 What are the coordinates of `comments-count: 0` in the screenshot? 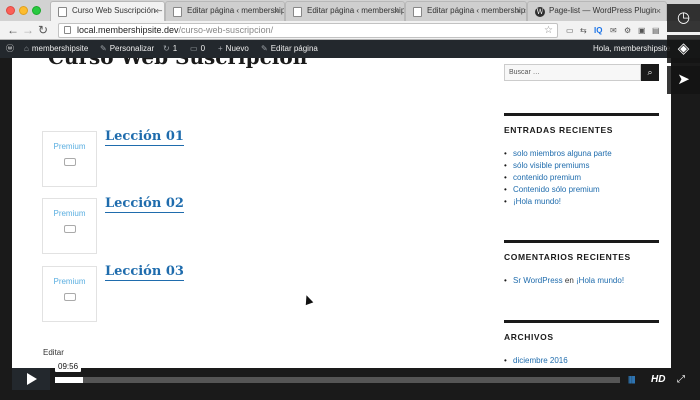 It's located at (203, 48).